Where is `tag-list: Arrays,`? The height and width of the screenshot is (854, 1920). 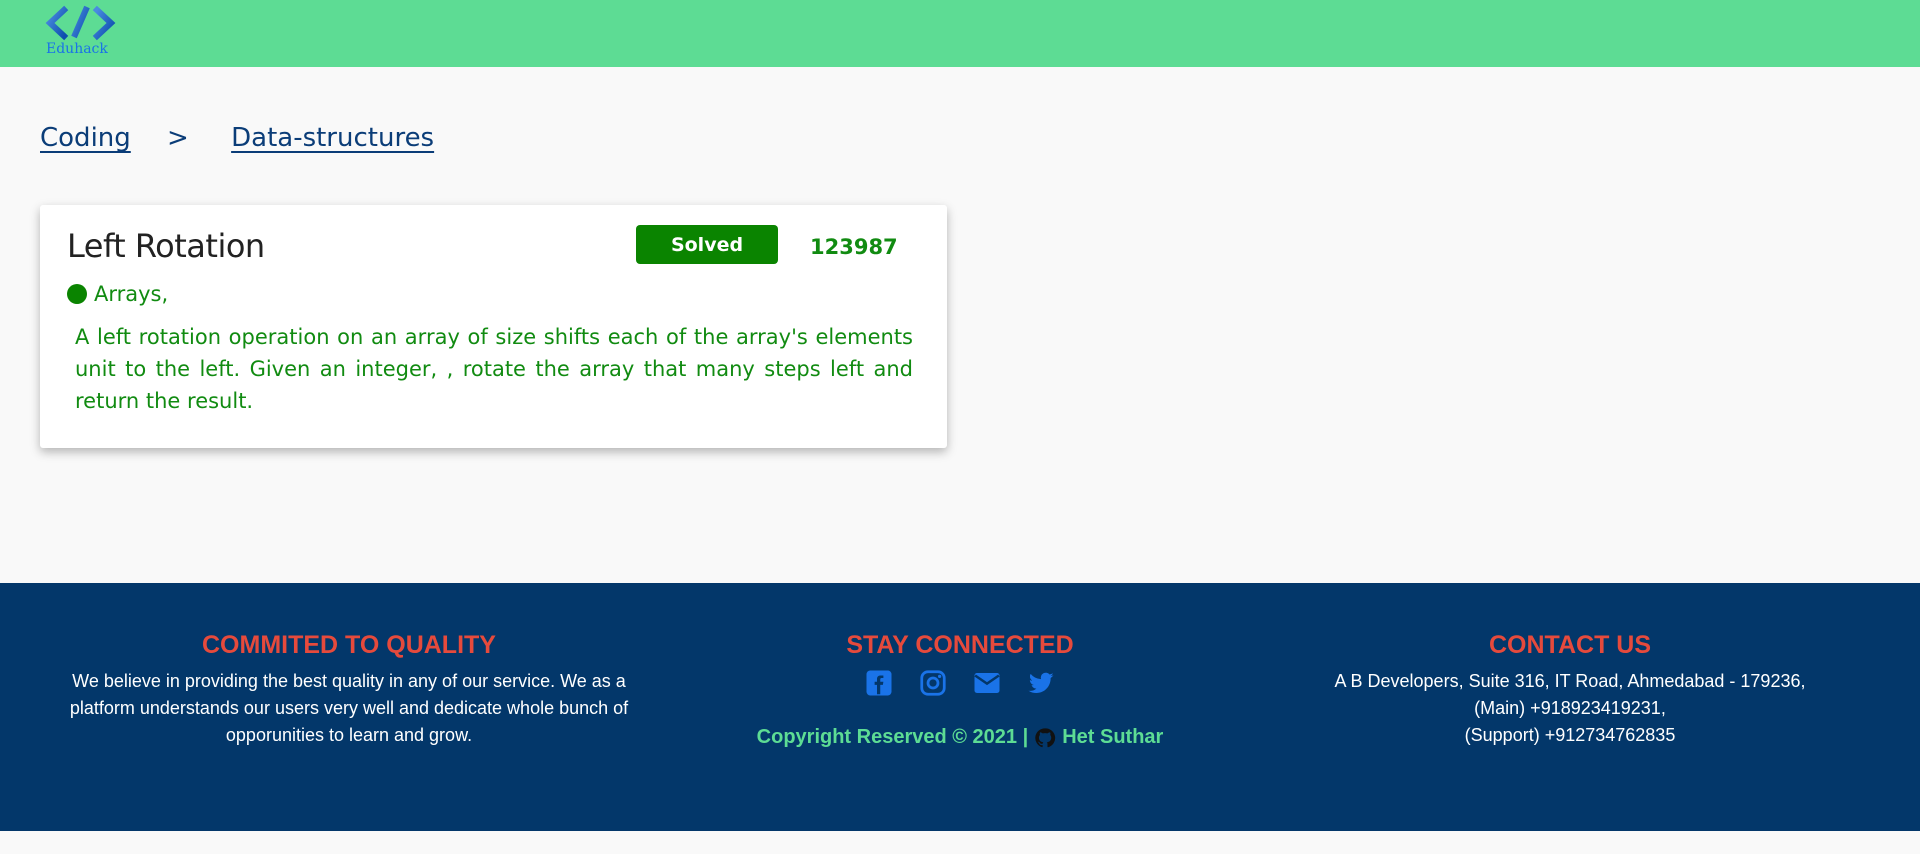
tag-list: Arrays, is located at coordinates (117, 294).